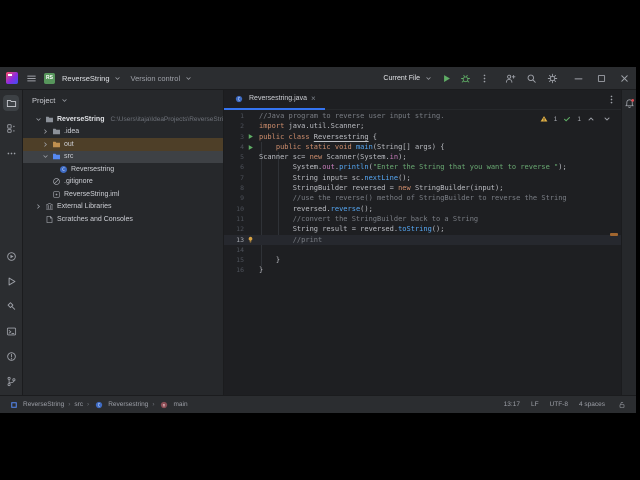  Describe the element at coordinates (240, 218) in the screenshot. I see `line-number: 11` at that location.